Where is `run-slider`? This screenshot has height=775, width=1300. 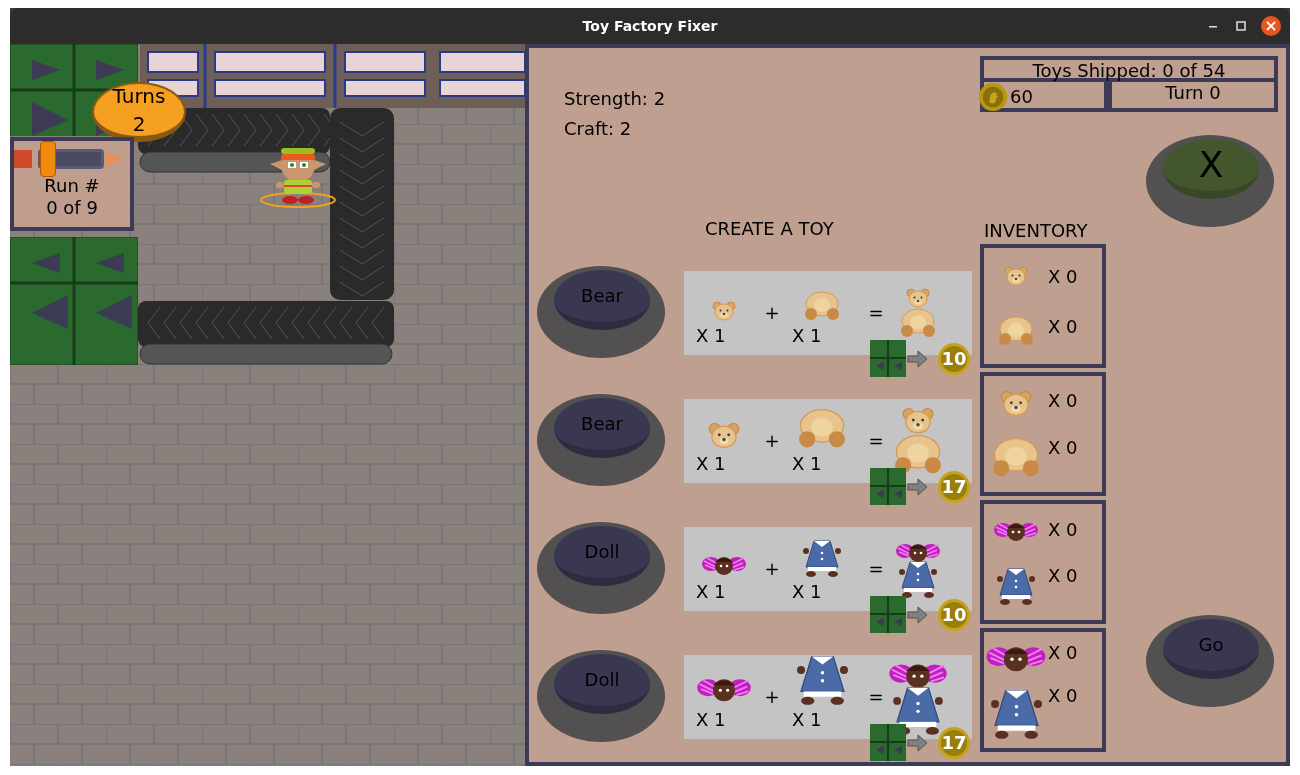 run-slider is located at coordinates (71, 159).